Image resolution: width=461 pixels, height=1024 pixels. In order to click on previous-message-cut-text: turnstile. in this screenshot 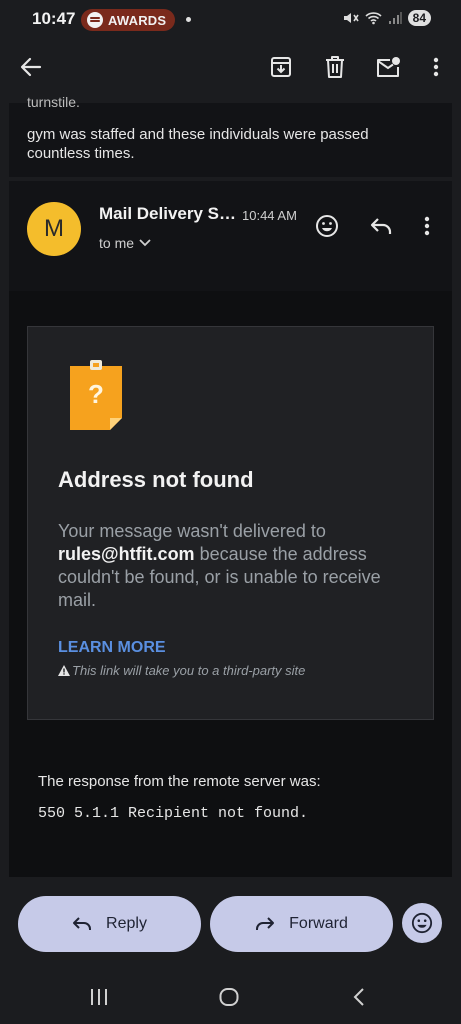, I will do `click(53, 102)`.